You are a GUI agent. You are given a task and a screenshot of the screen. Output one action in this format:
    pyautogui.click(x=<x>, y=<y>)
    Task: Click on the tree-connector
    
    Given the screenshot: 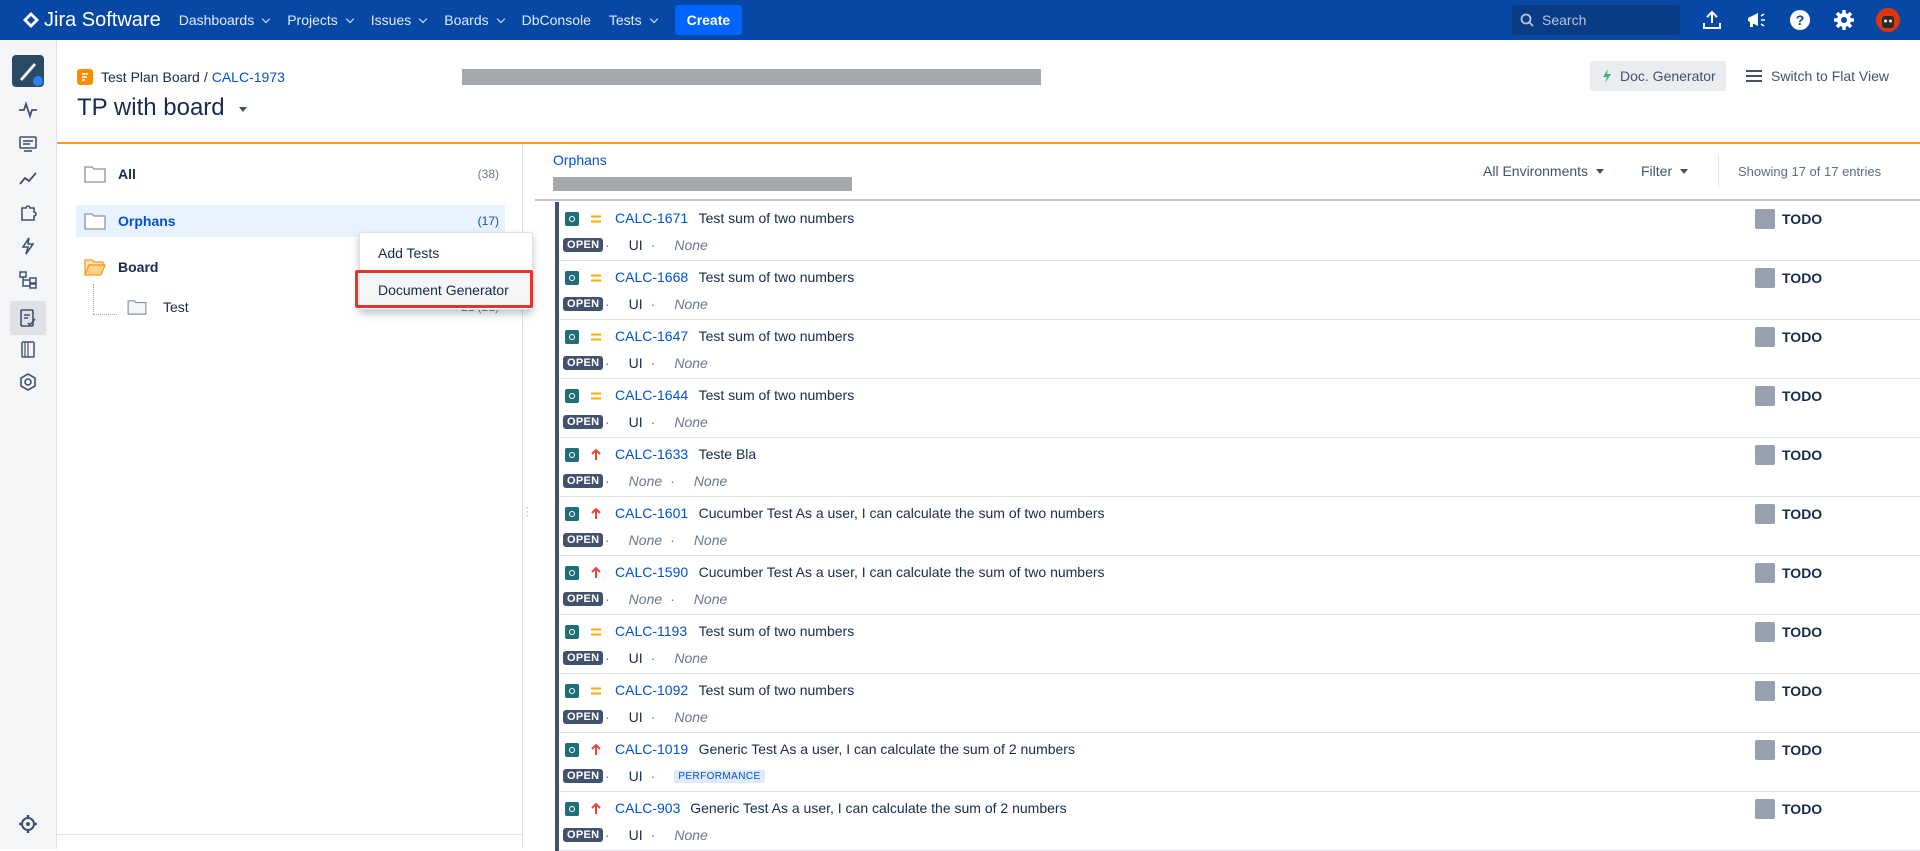 What is the action you would take?
    pyautogui.click(x=105, y=314)
    